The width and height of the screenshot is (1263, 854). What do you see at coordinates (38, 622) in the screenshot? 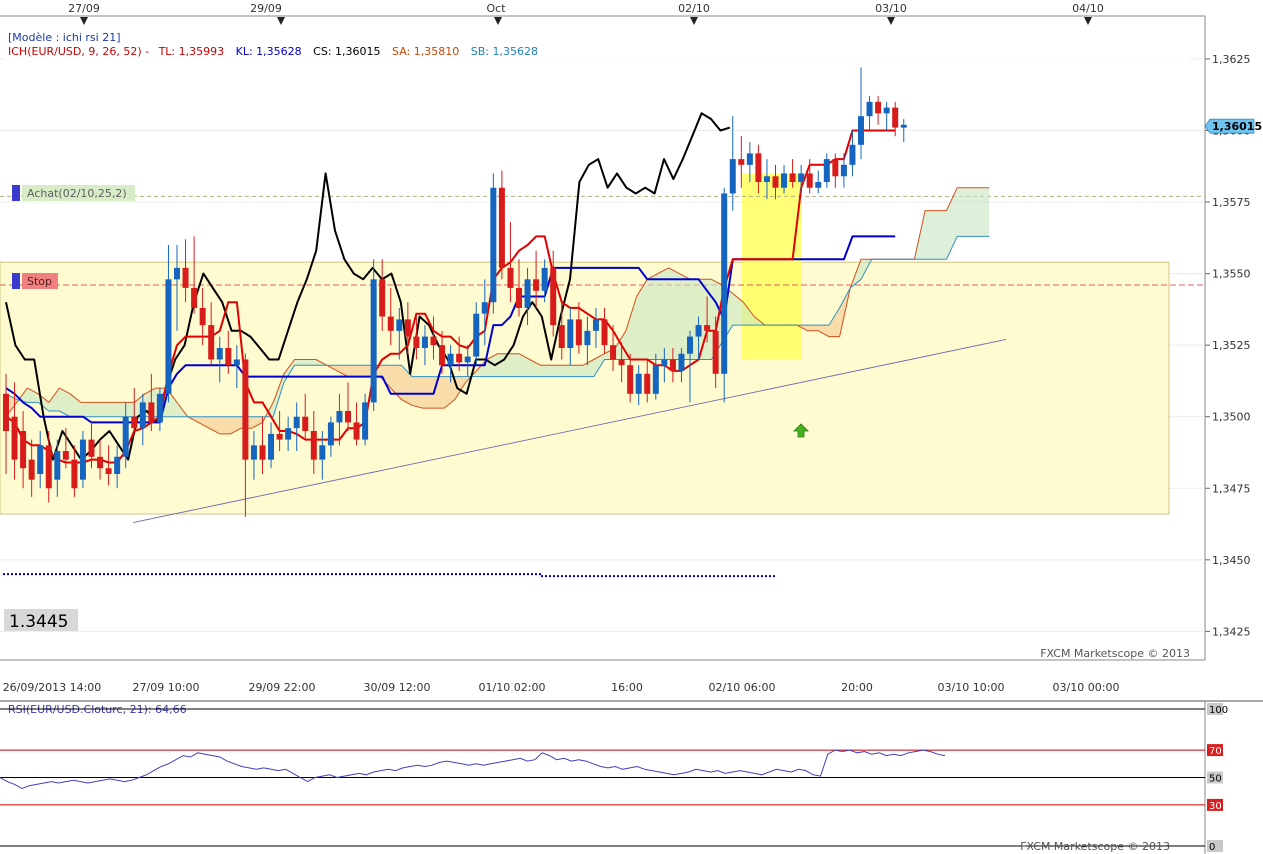
I see `level-box-value: 1.3445` at bounding box center [38, 622].